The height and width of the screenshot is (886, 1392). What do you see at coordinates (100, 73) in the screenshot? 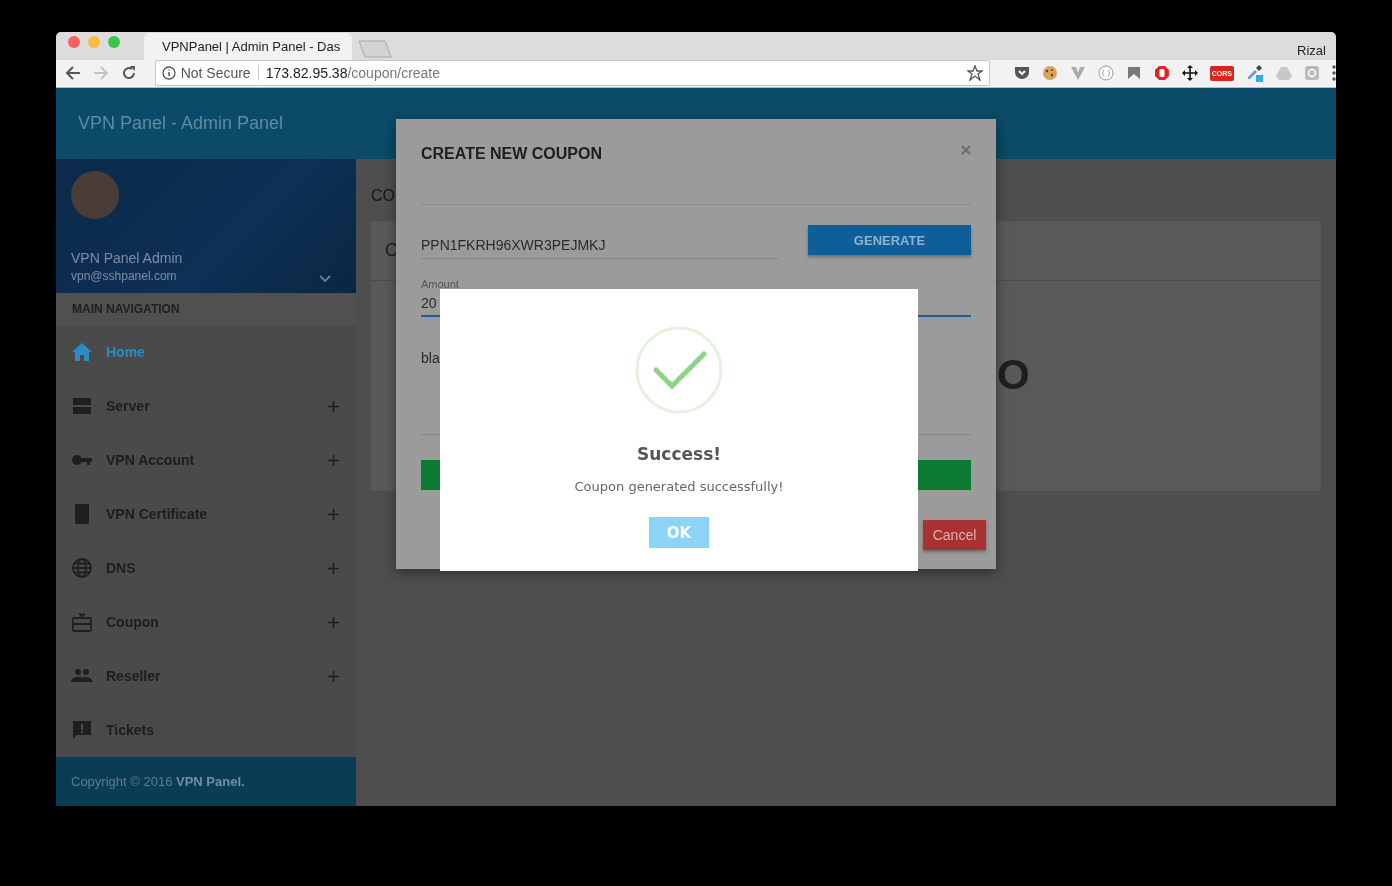
I see `forward-icon` at bounding box center [100, 73].